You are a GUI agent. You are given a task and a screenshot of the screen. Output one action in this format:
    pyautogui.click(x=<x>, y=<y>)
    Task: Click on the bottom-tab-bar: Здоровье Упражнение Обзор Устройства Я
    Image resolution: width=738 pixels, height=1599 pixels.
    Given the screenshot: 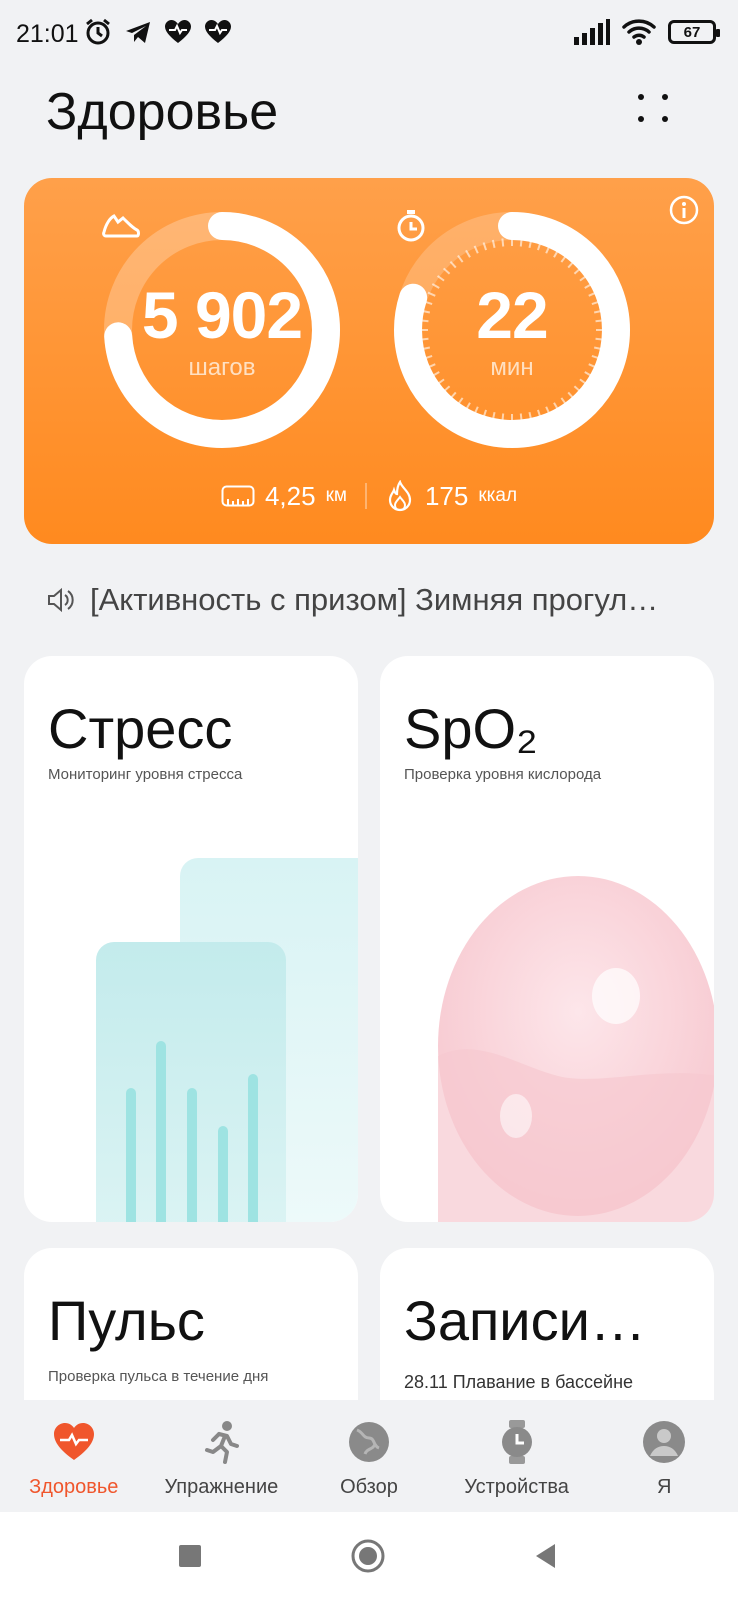 What is the action you would take?
    pyautogui.click(x=369, y=1456)
    